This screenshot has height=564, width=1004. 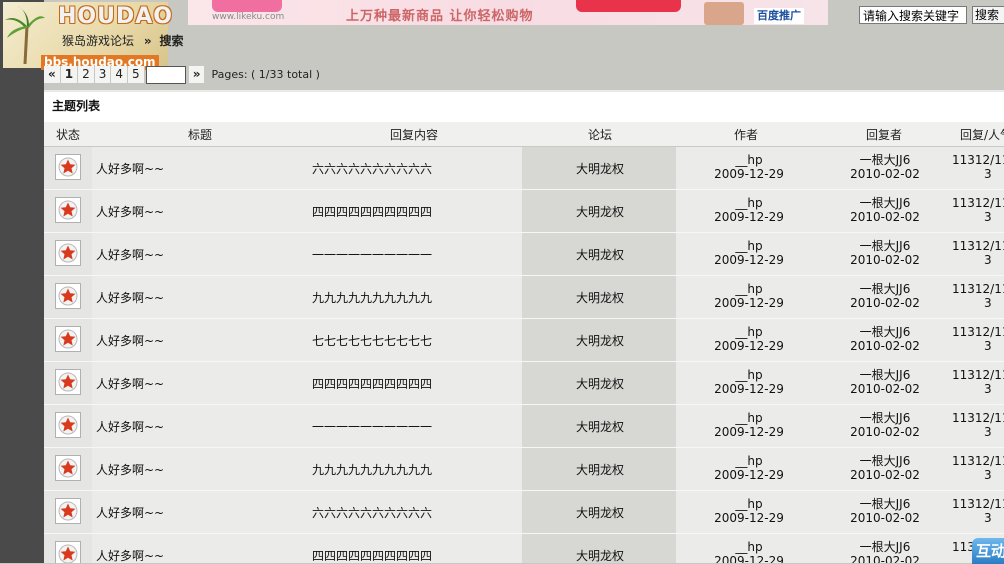 What do you see at coordinates (136, 74) in the screenshot?
I see `page-5-button: 5` at bounding box center [136, 74].